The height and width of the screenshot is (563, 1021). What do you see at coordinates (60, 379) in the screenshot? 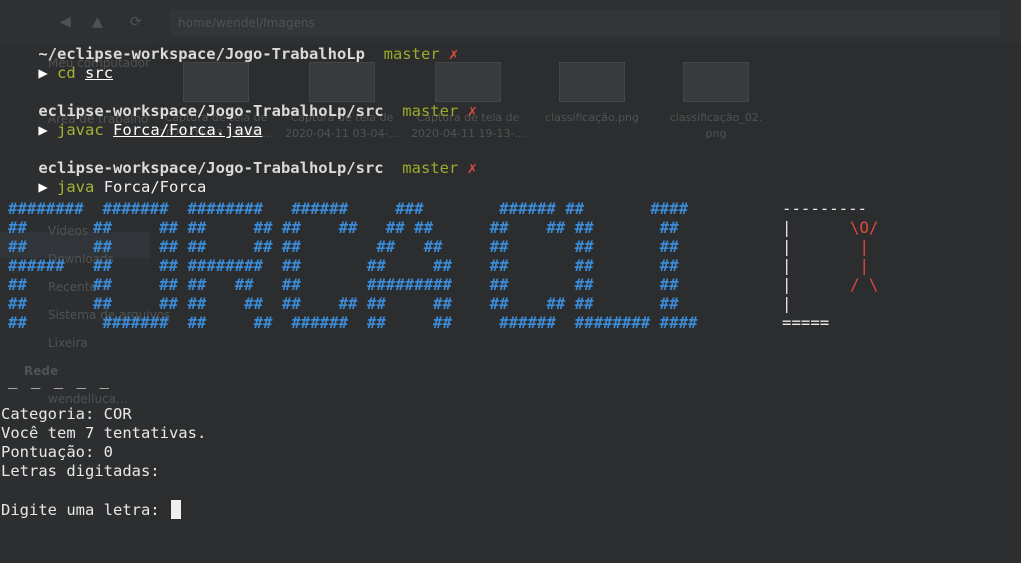
I see `word-blanks: _ _ _ _ _` at bounding box center [60, 379].